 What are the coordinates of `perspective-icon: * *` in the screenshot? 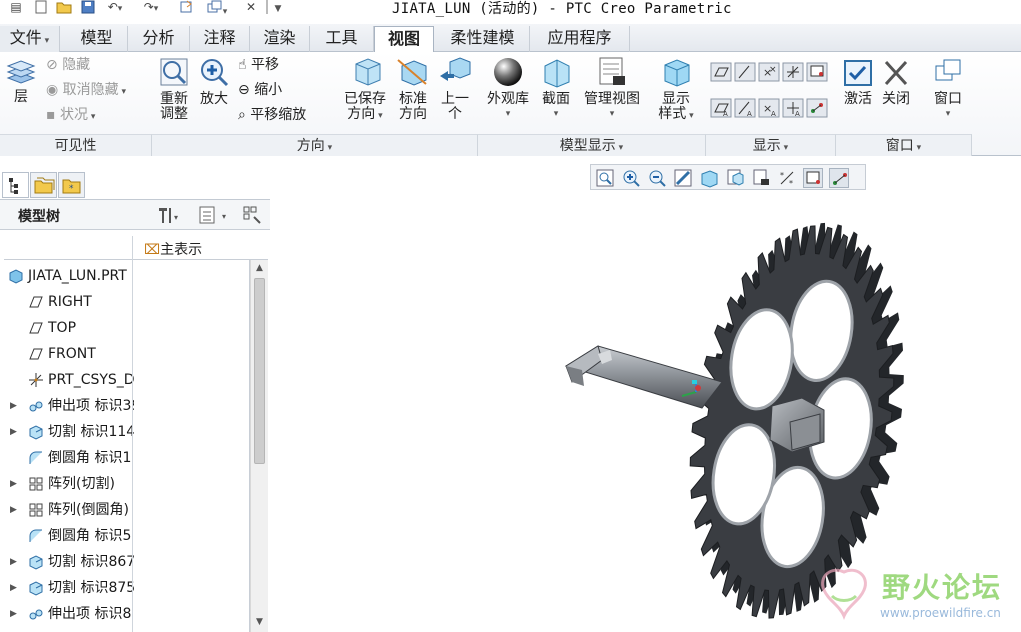 It's located at (787, 178).